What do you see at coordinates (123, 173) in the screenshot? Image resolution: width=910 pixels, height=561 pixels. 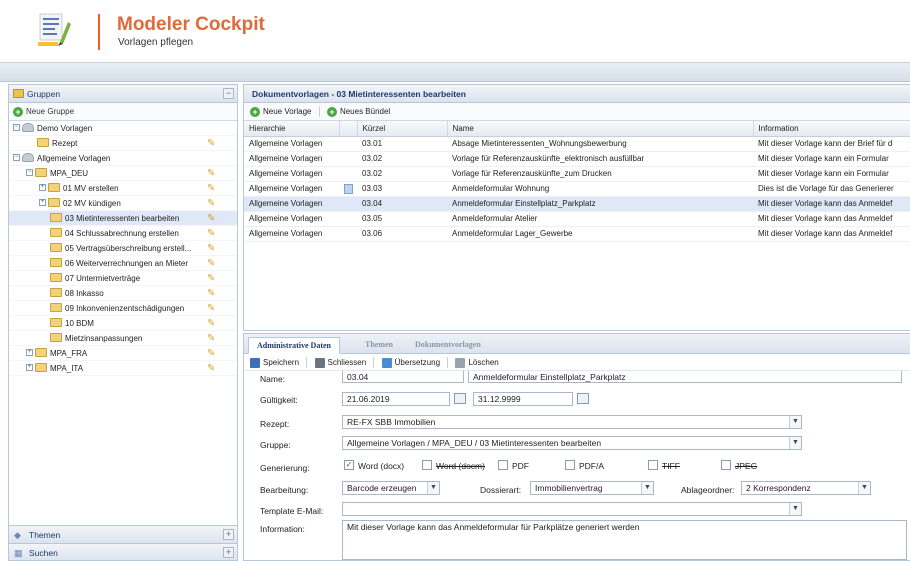 I see `tree-item: − MPA_DEU ✎` at bounding box center [123, 173].